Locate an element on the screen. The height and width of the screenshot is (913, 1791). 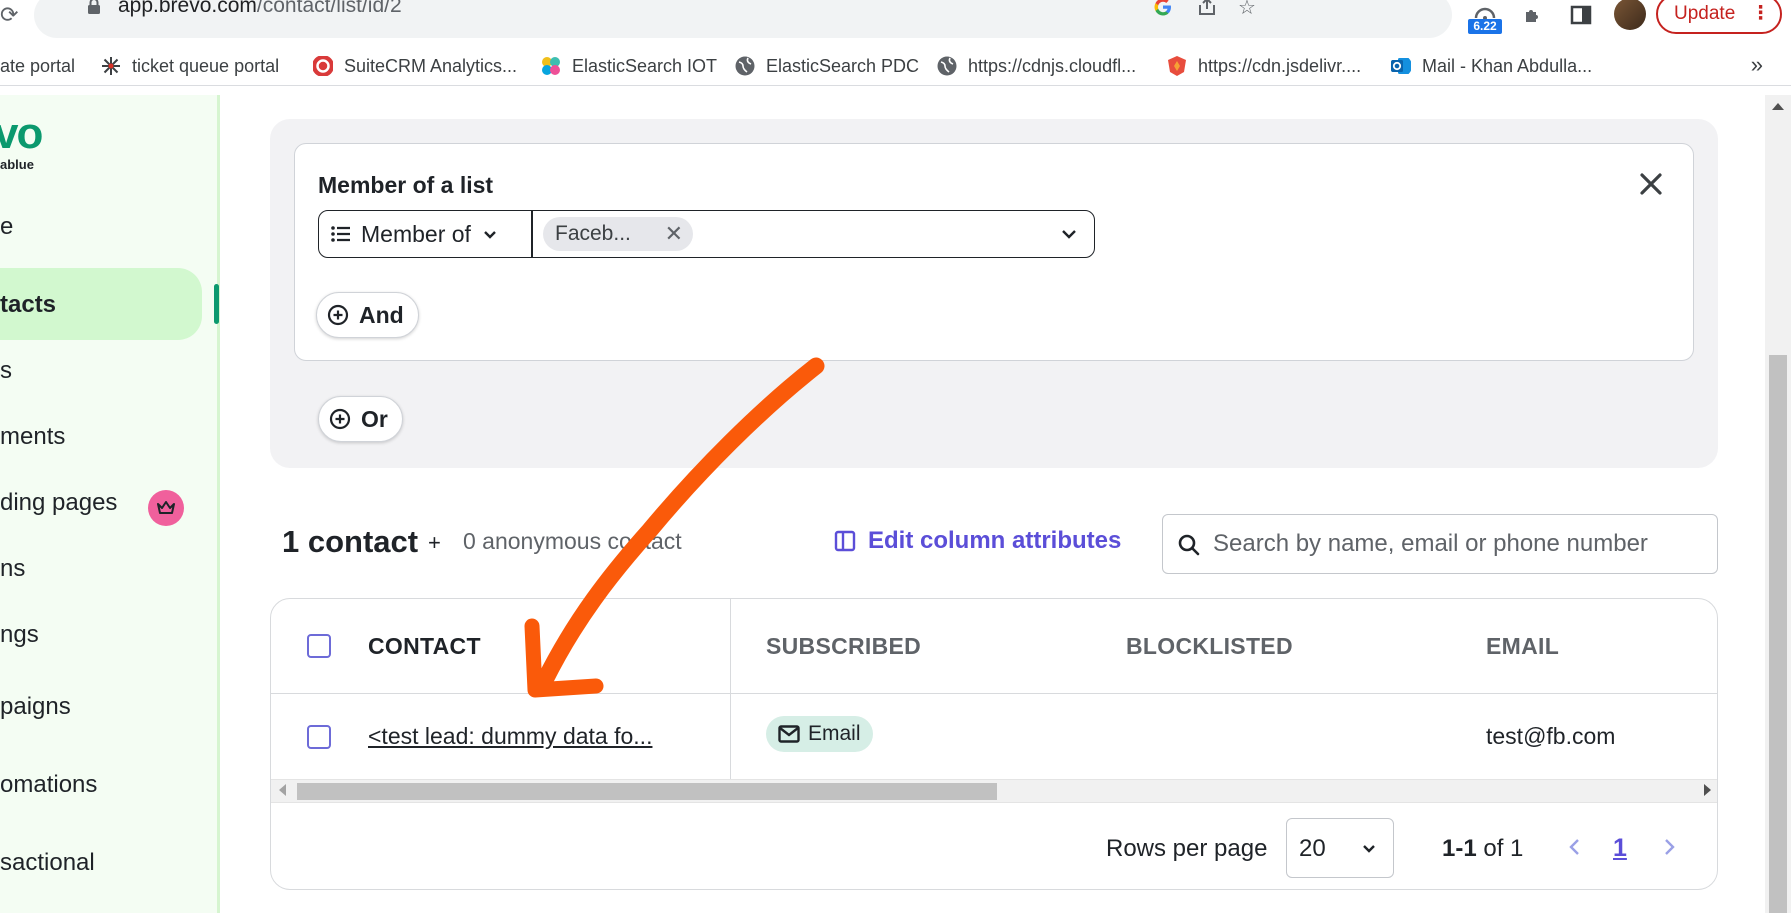
sidebar-item-segments: ments is located at coordinates (32, 441).